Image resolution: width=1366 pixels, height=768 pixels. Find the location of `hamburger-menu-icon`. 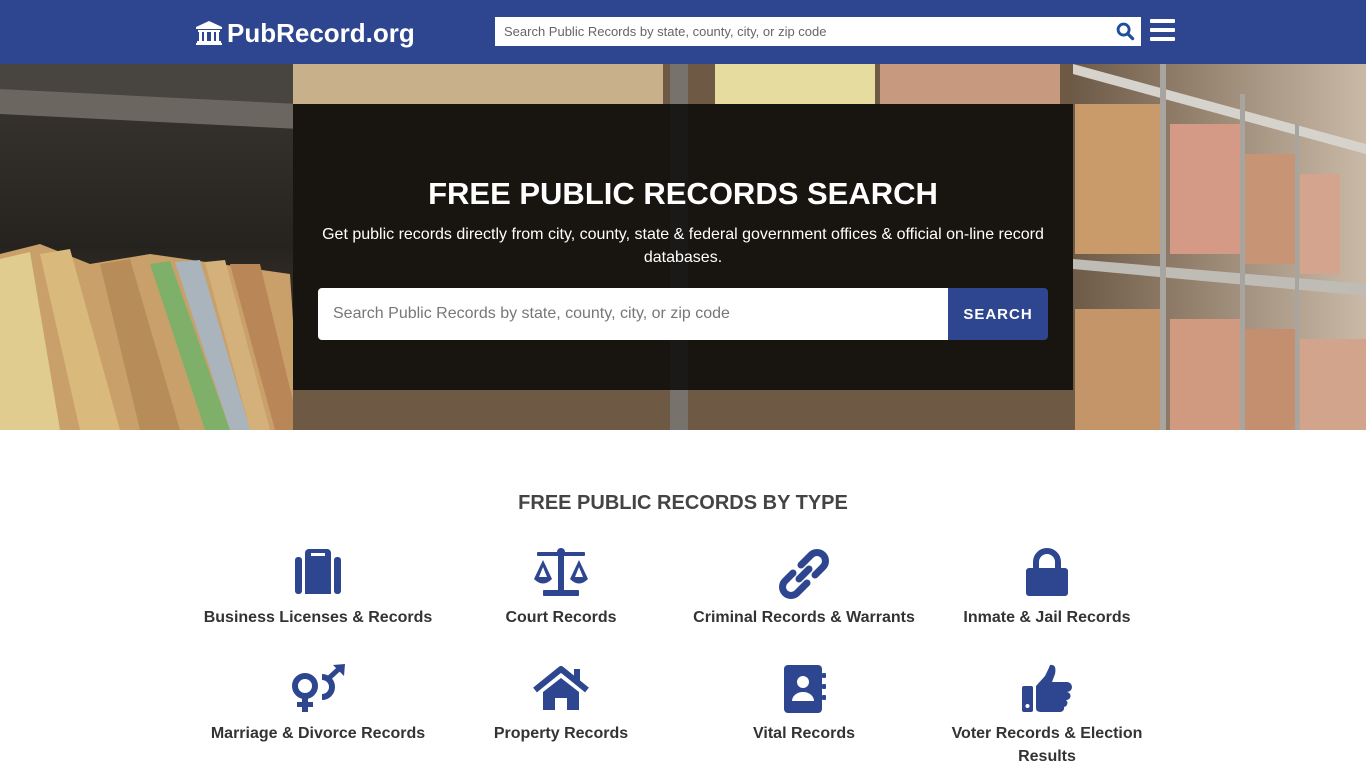

hamburger-menu-icon is located at coordinates (1162, 30).